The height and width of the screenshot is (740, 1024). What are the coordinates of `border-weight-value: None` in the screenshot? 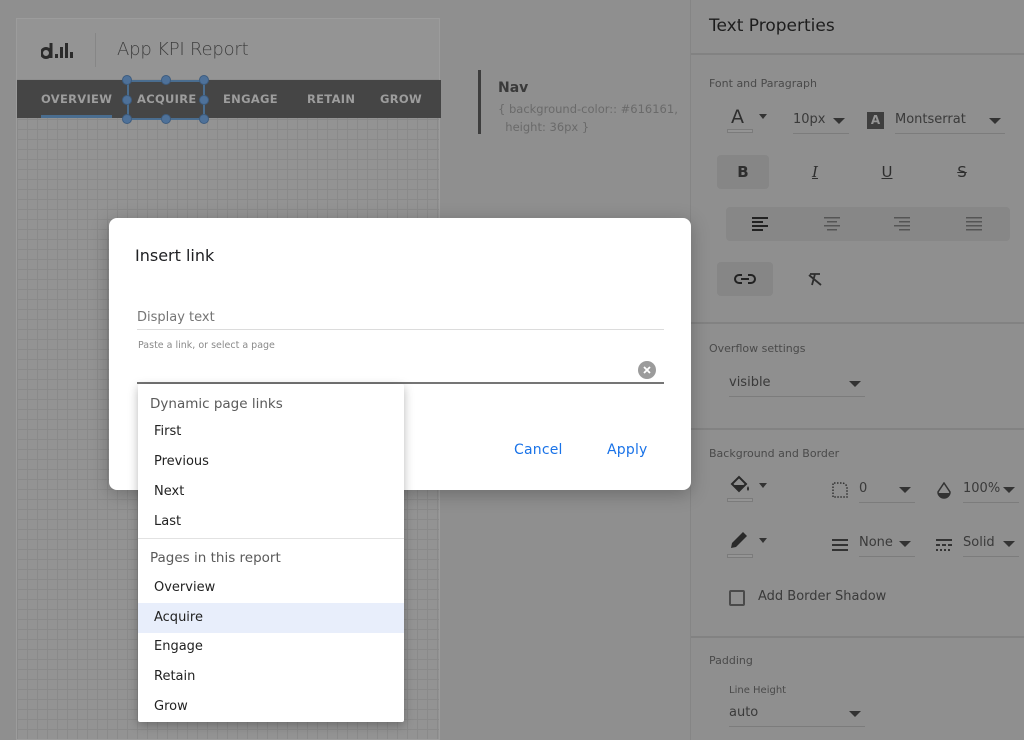 It's located at (876, 542).